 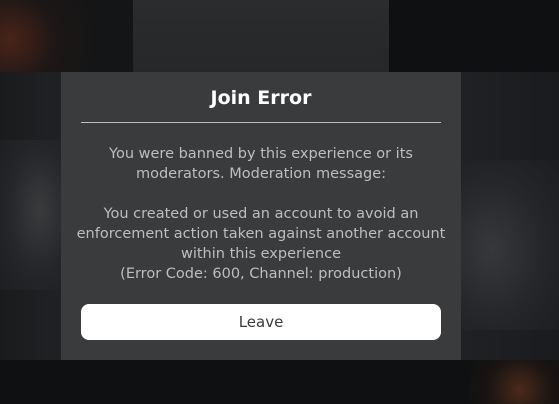 I want to click on message-spacer, so click(x=261, y=194).